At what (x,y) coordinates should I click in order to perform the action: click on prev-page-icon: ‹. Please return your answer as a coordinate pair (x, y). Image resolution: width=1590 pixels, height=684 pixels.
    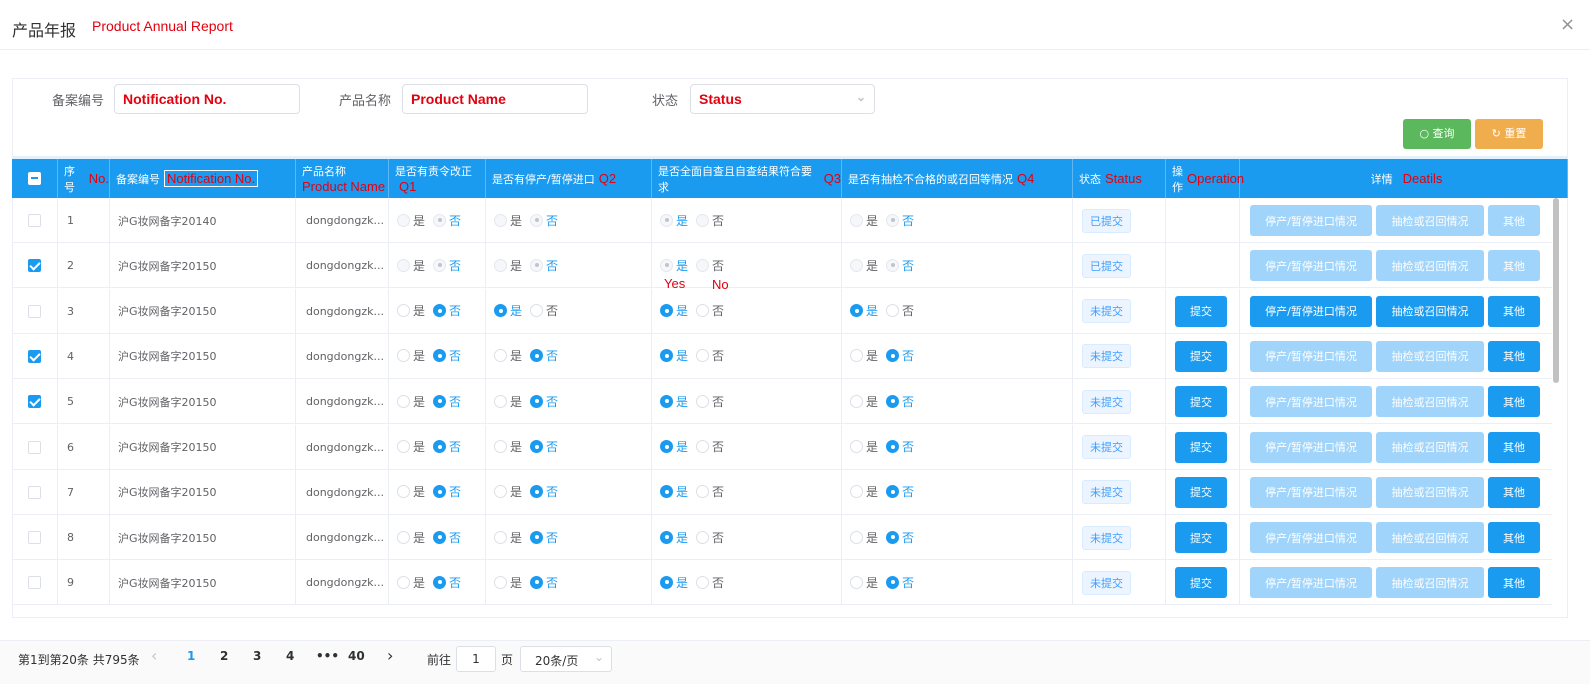
    Looking at the image, I should click on (154, 655).